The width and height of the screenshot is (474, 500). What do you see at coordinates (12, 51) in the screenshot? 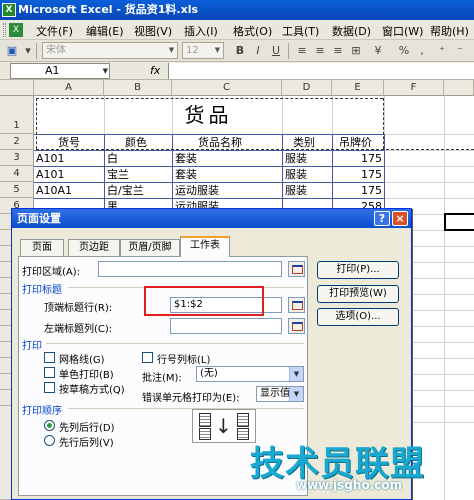
I see `save-icon: ▣` at bounding box center [12, 51].